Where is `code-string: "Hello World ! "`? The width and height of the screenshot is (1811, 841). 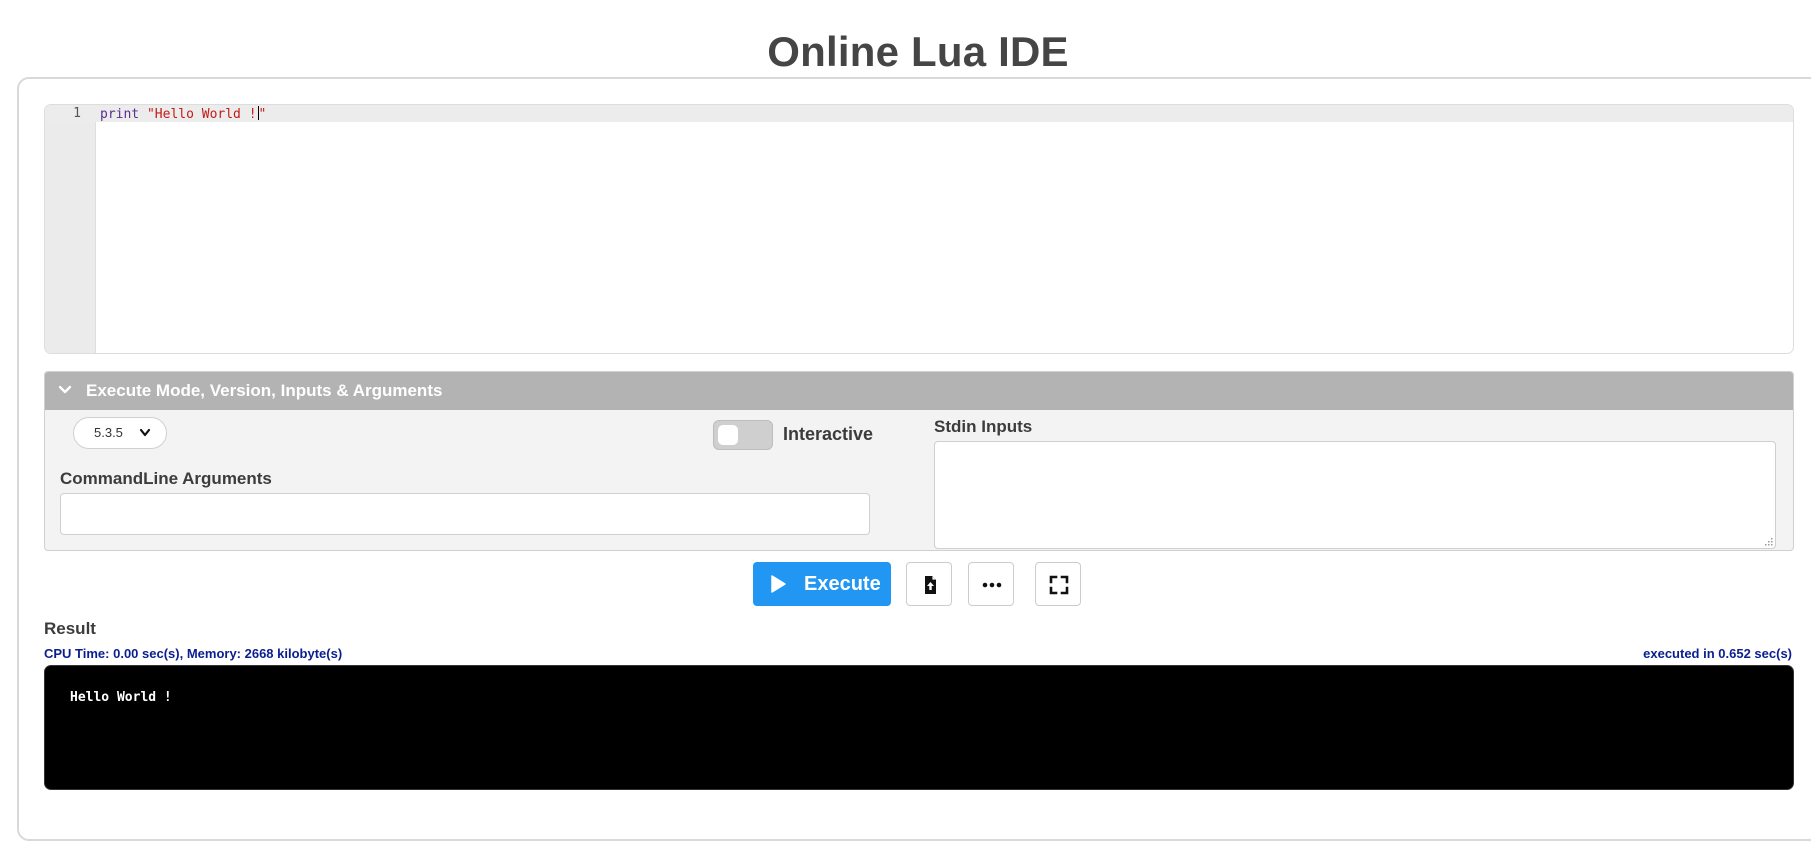 code-string: "Hello World ! " is located at coordinates (206, 114).